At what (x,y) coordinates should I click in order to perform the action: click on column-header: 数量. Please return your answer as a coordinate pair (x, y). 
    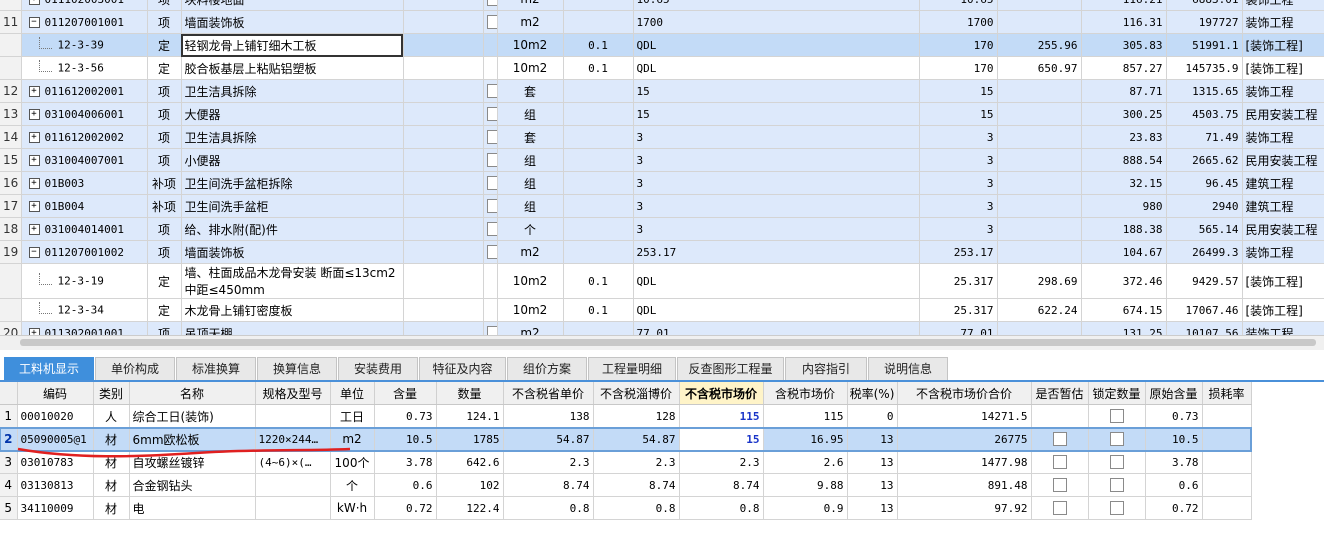
    Looking at the image, I should click on (470, 393).